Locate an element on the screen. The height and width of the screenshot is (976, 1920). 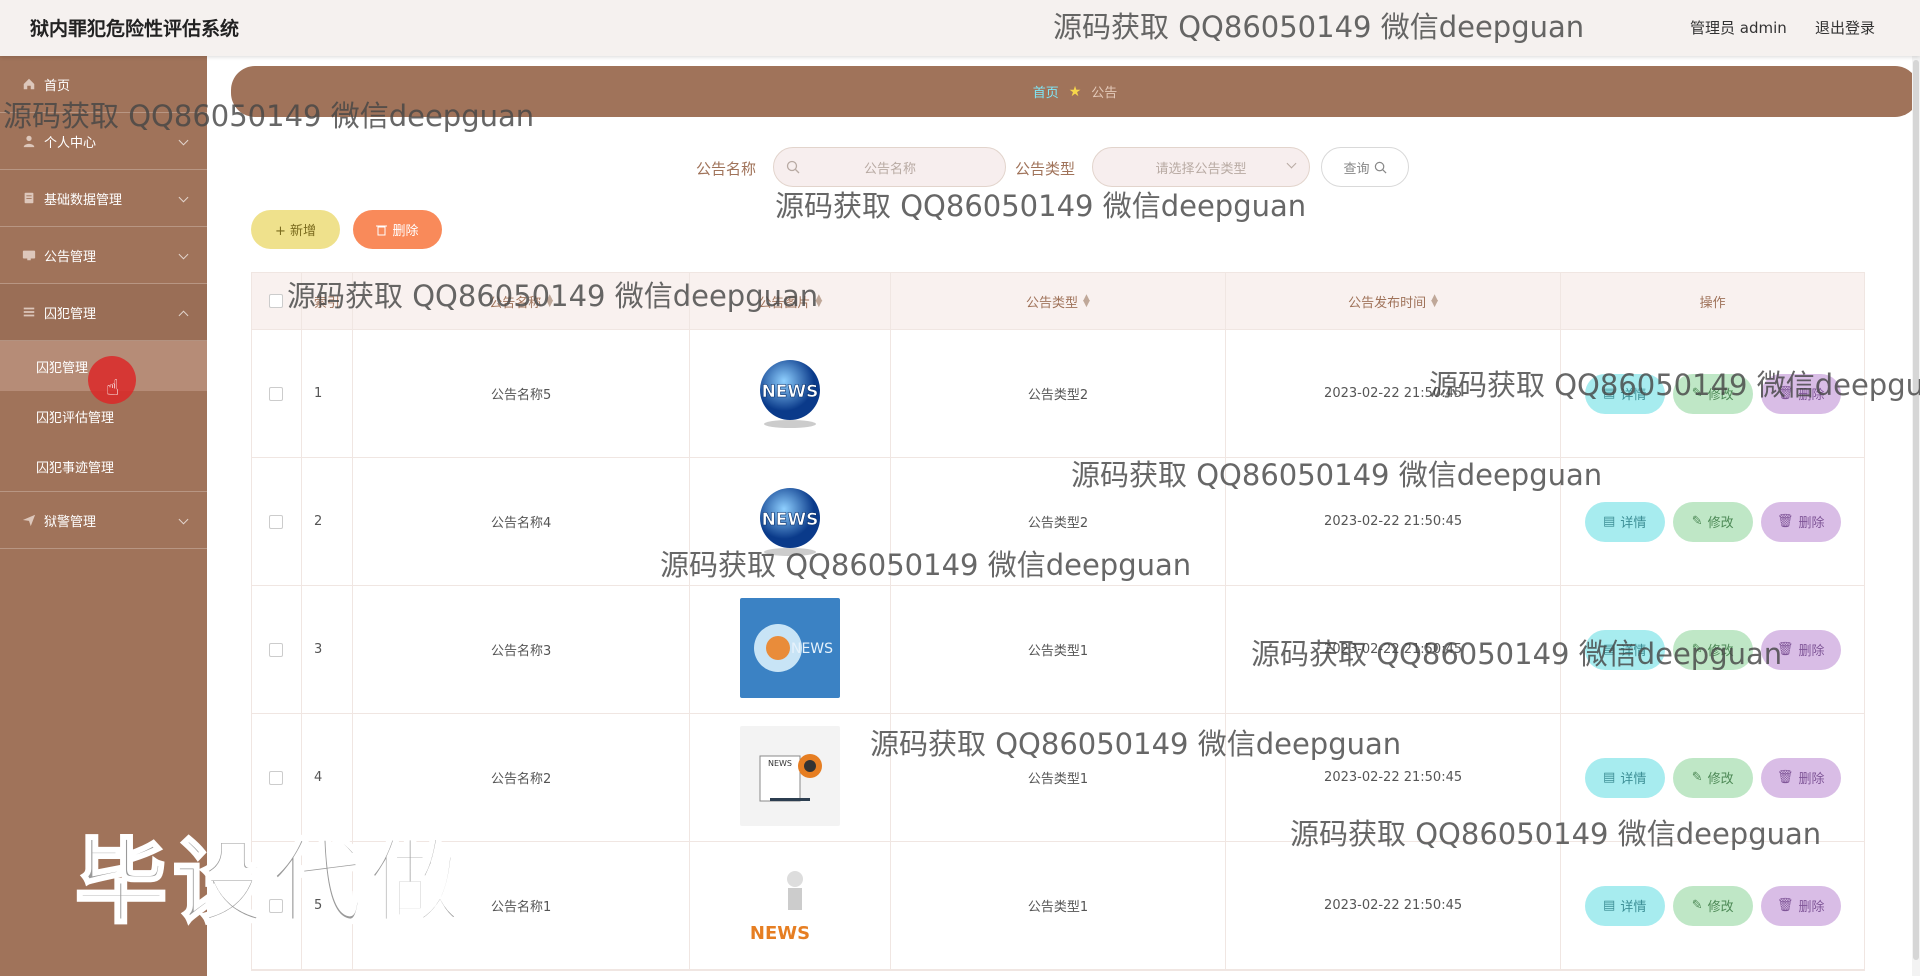
logout-button: 退出登录 is located at coordinates (1845, 27).